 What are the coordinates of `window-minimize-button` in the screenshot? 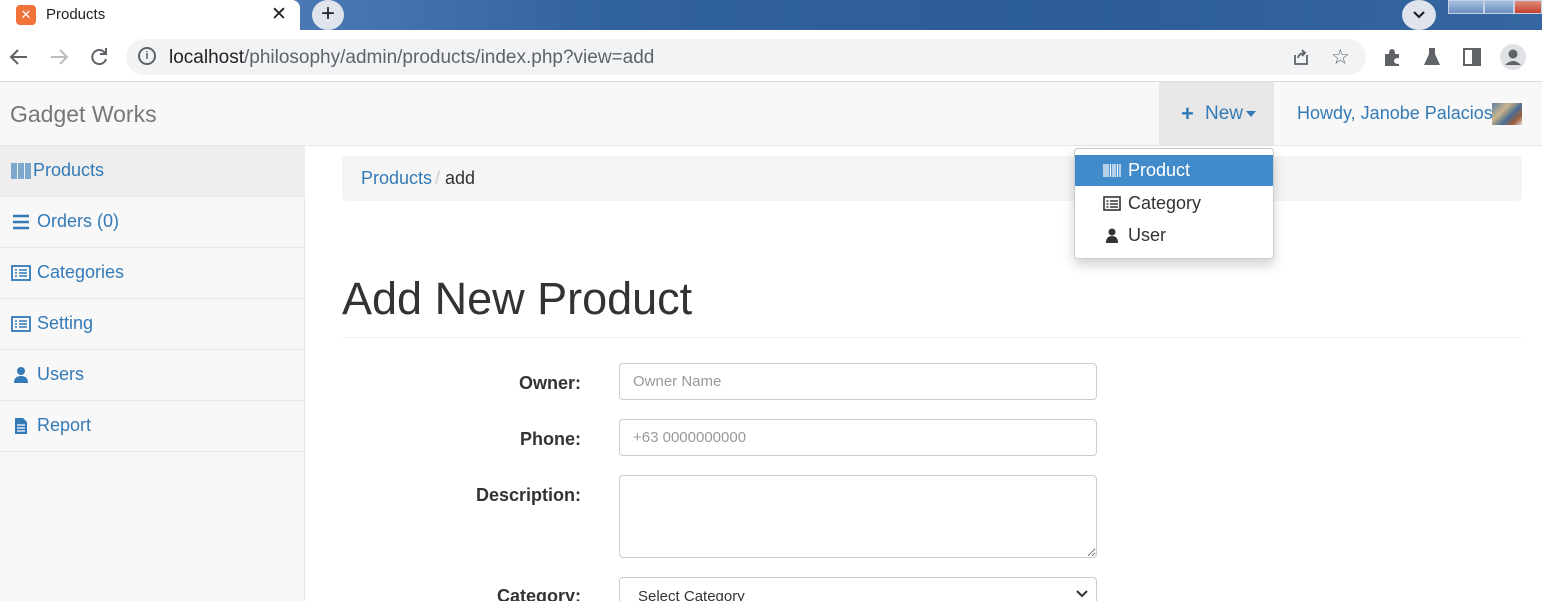 It's located at (1466, 7).